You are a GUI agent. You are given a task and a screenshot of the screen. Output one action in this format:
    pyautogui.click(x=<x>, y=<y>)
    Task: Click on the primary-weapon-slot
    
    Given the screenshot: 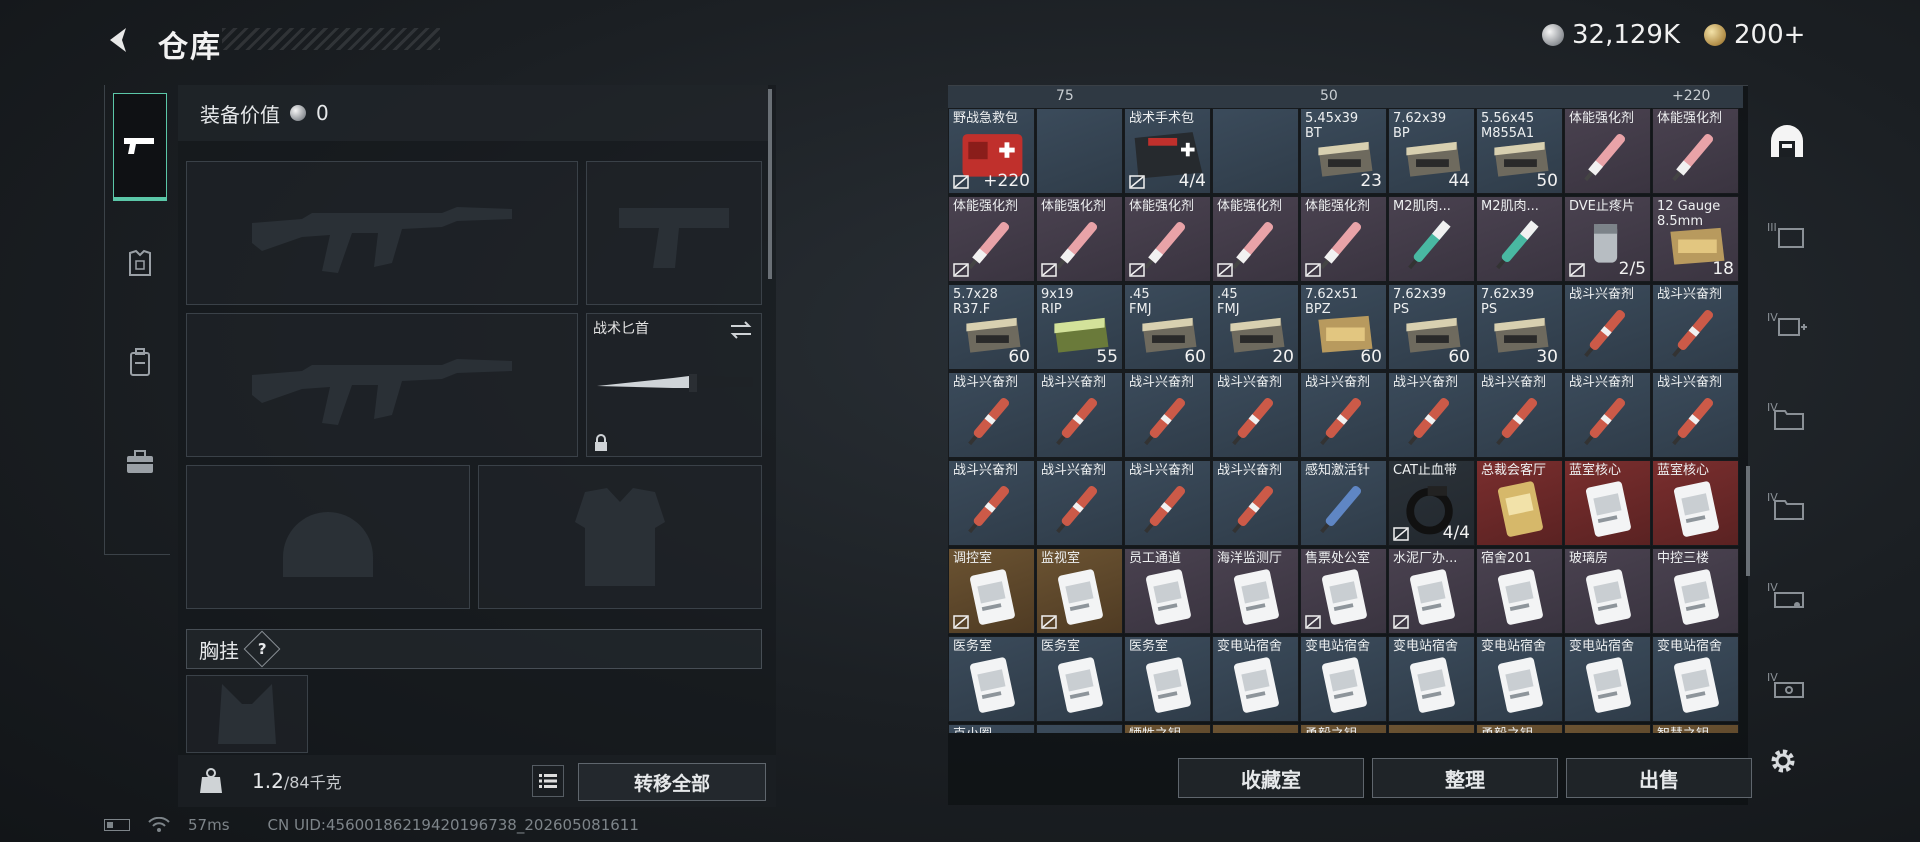 What is the action you would take?
    pyautogui.click(x=382, y=233)
    